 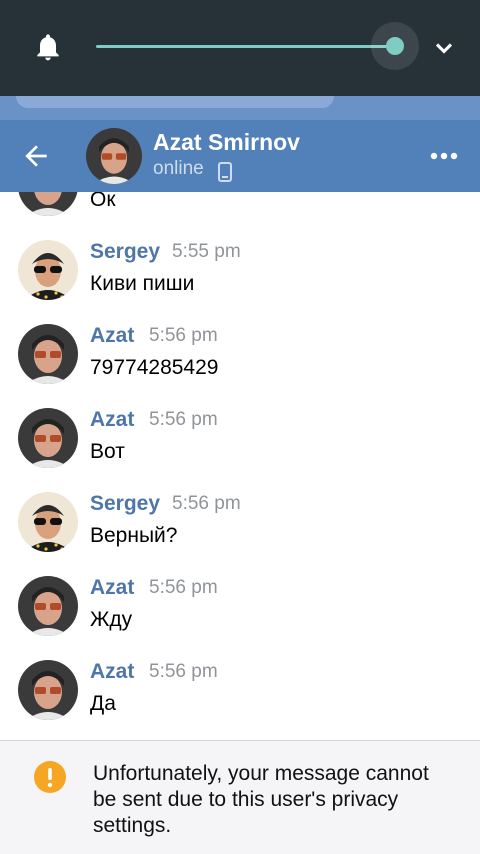 What do you see at coordinates (240, 450) in the screenshot?
I see `message-item: Azat 5:56 pm Вот` at bounding box center [240, 450].